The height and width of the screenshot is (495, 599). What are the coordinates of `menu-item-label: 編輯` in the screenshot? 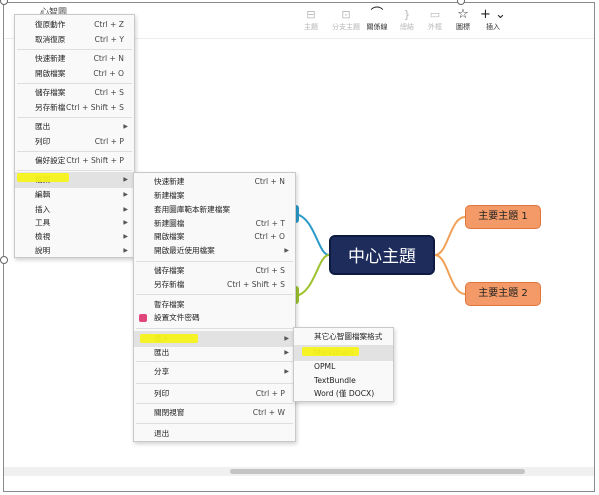 It's located at (43, 194).